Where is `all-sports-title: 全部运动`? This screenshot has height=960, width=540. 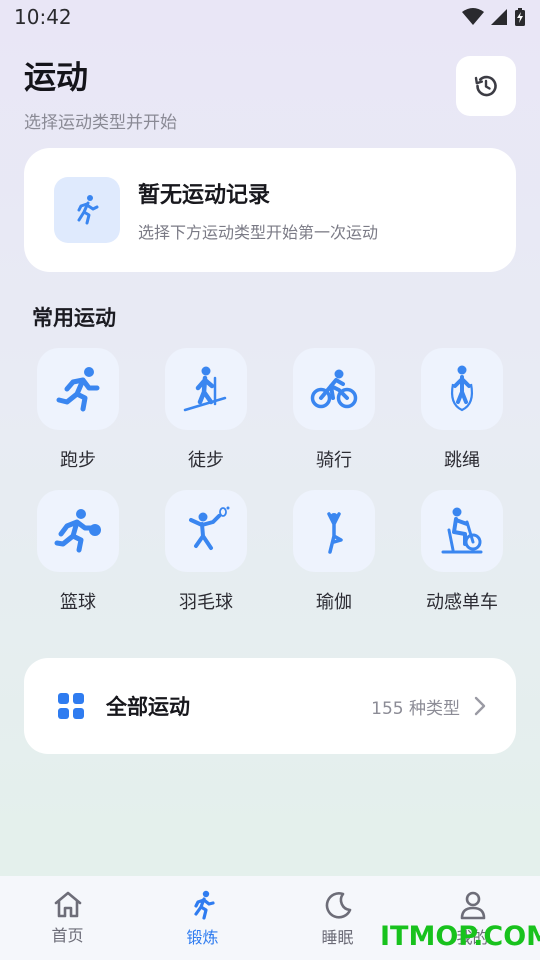
all-sports-title: 全部运动 is located at coordinates (148, 707).